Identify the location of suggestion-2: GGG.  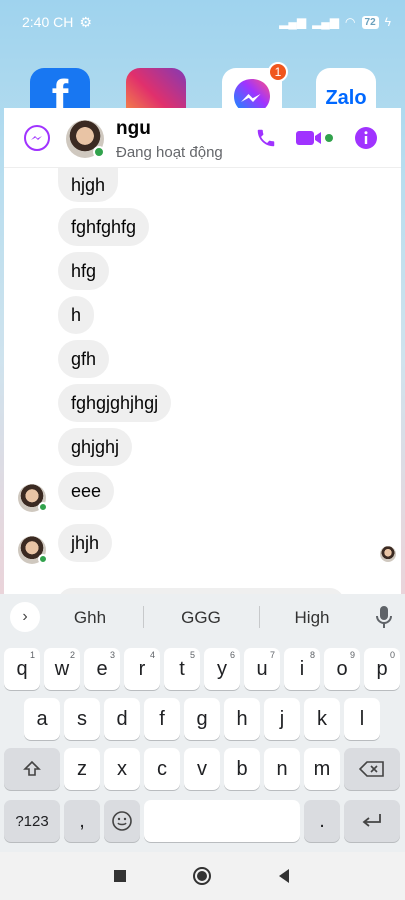
(201, 618).